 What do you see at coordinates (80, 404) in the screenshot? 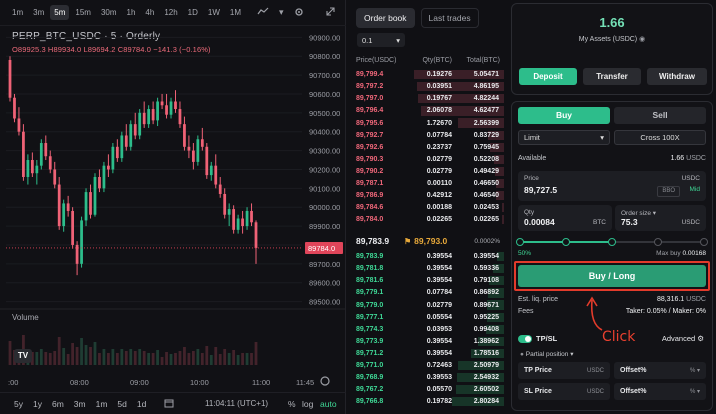
I see `range-3m: 3m` at bounding box center [80, 404].